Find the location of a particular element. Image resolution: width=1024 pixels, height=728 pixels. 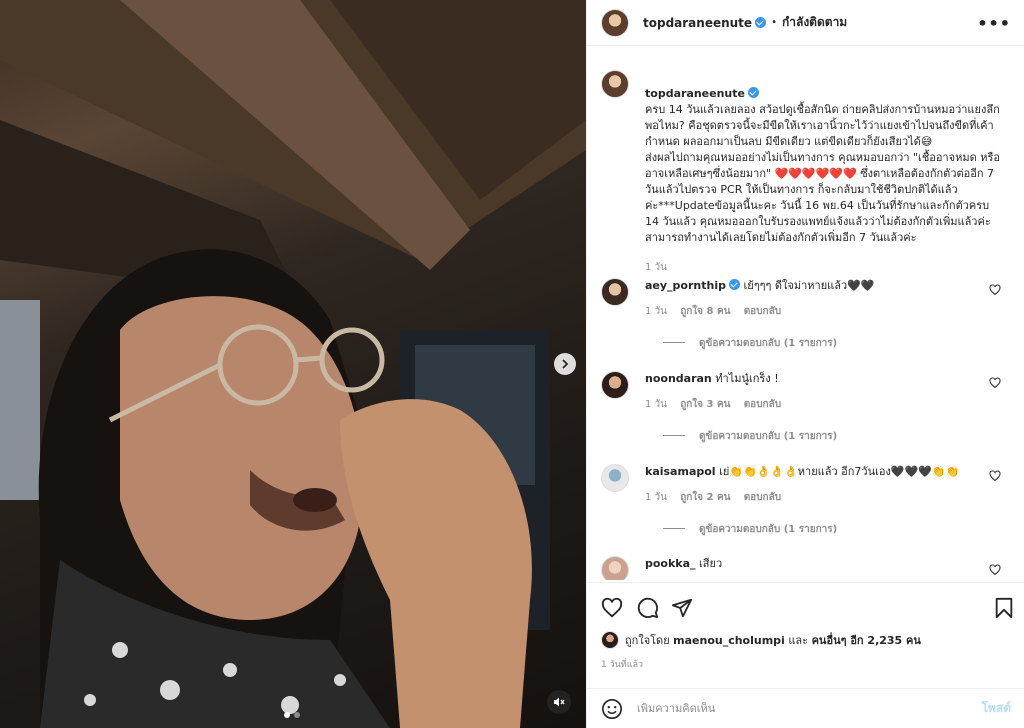

comment-username: noondaran is located at coordinates (678, 378).